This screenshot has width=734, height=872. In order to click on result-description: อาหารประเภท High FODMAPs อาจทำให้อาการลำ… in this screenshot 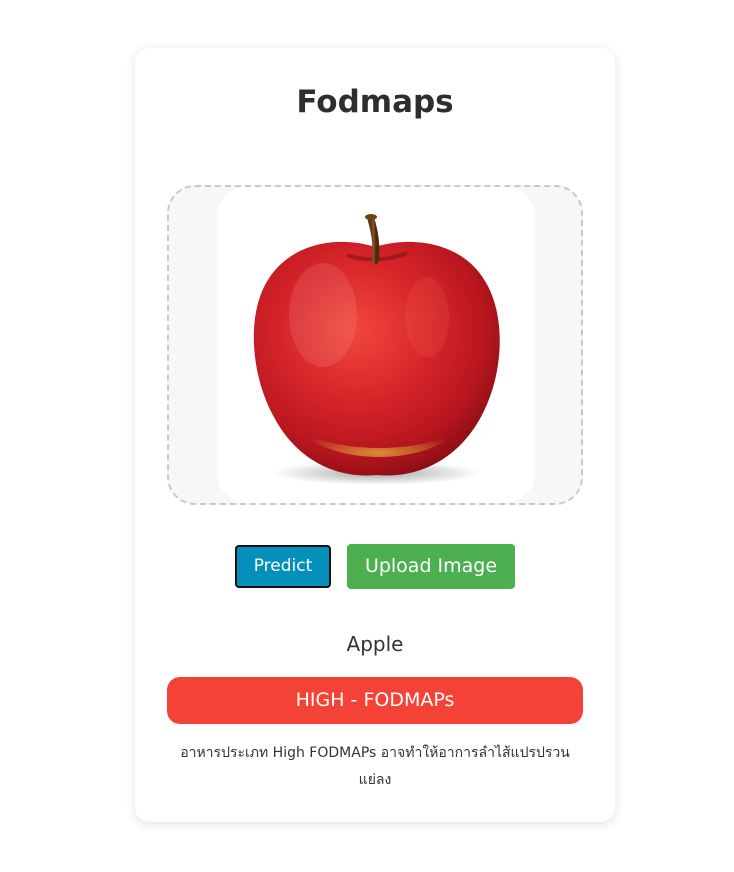, I will do `click(375, 766)`.